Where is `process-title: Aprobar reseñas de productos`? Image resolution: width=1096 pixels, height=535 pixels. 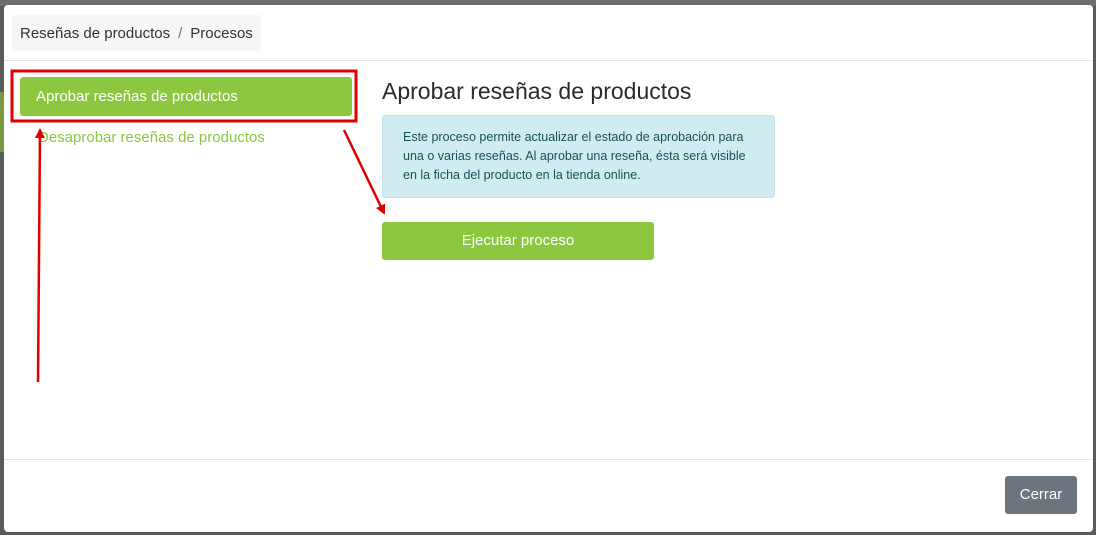
process-title: Aprobar reseñas de productos is located at coordinates (537, 91).